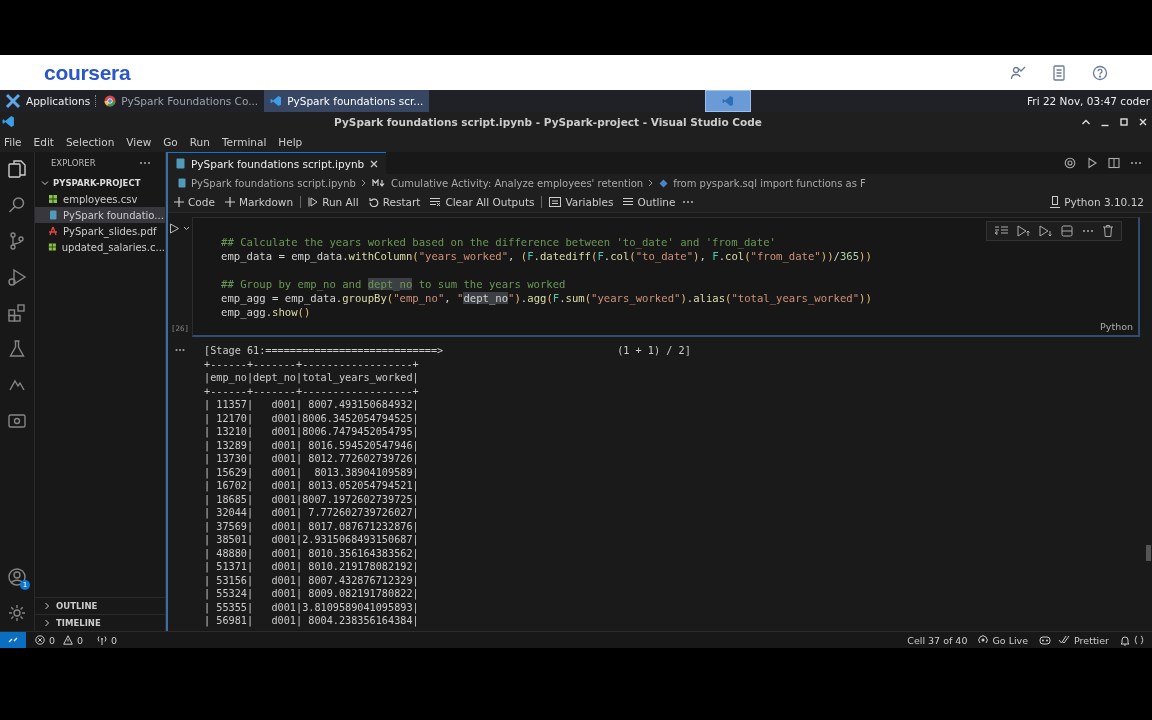 This screenshot has height=720, width=1152. What do you see at coordinates (1114, 163) in the screenshot?
I see `split-editor-icon` at bounding box center [1114, 163].